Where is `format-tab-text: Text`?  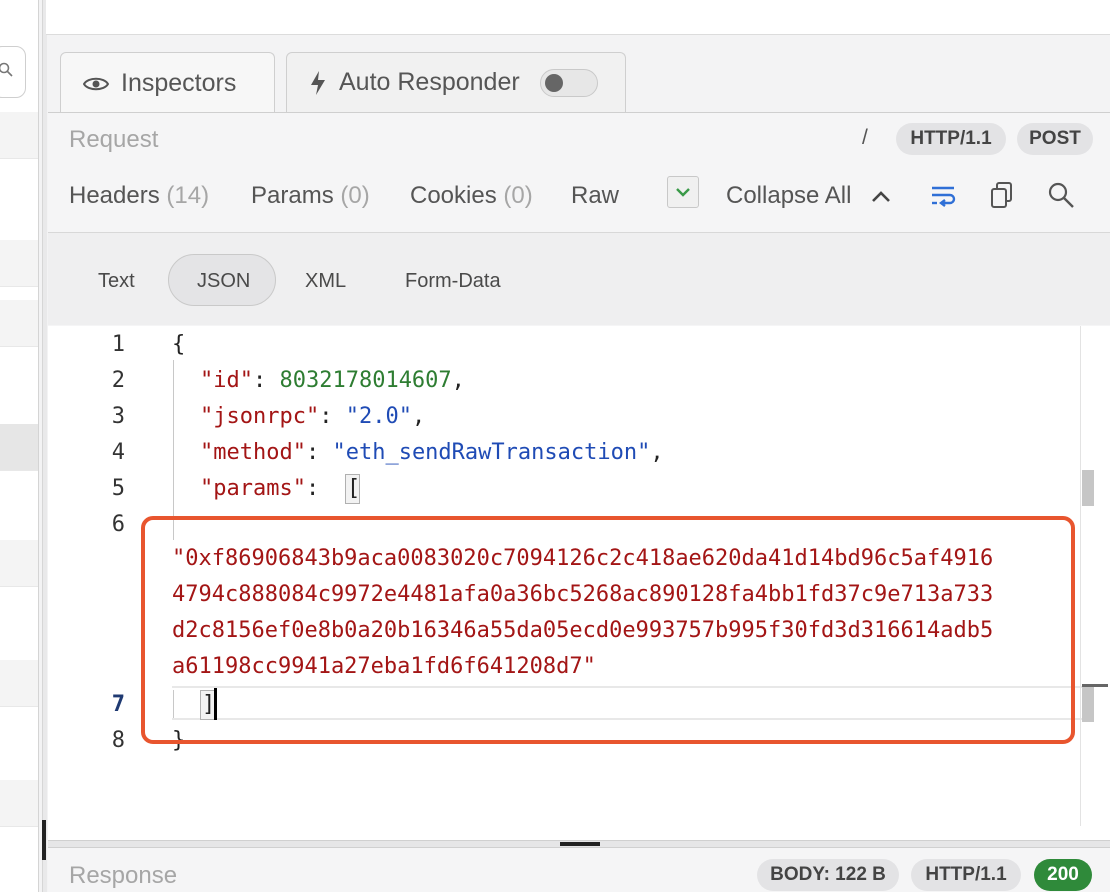 format-tab-text: Text is located at coordinates (116, 281).